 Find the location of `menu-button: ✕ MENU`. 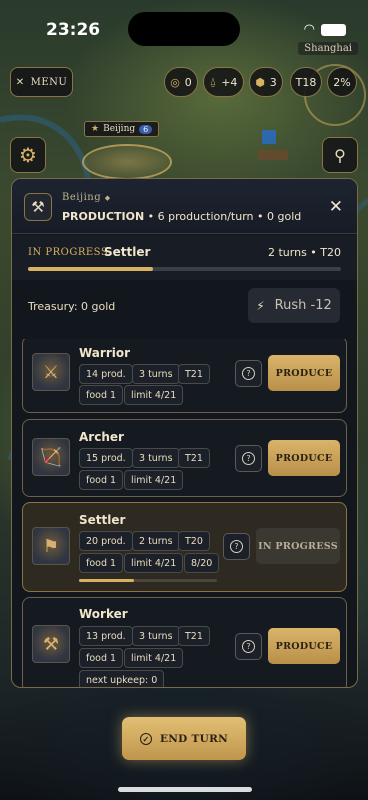

menu-button: ✕ MENU is located at coordinates (41, 82).